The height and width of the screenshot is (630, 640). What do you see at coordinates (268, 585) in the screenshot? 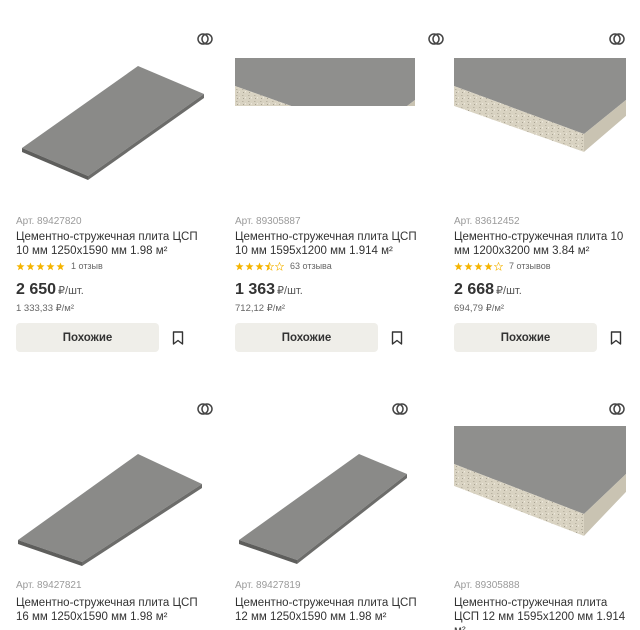
I see `product-sku: Арт. 89427819` at bounding box center [268, 585].